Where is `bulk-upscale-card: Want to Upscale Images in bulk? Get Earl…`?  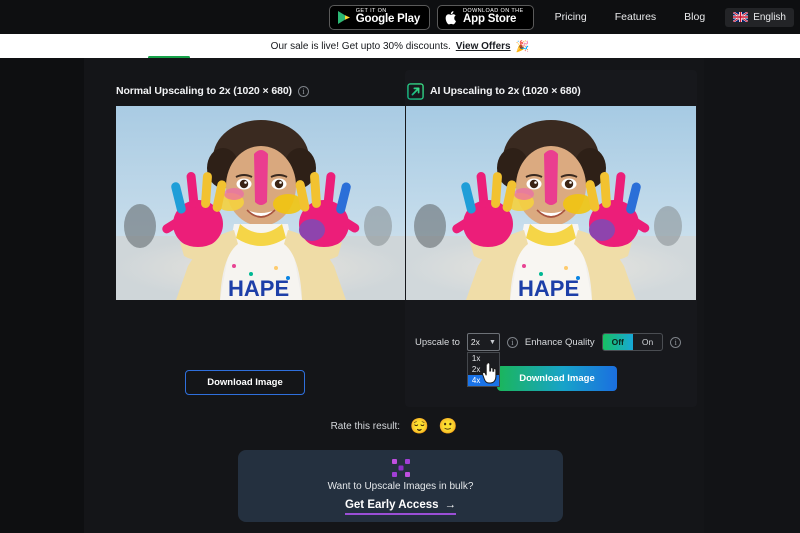
bulk-upscale-card: Want to Upscale Images in bulk? Get Earl… is located at coordinates (400, 486).